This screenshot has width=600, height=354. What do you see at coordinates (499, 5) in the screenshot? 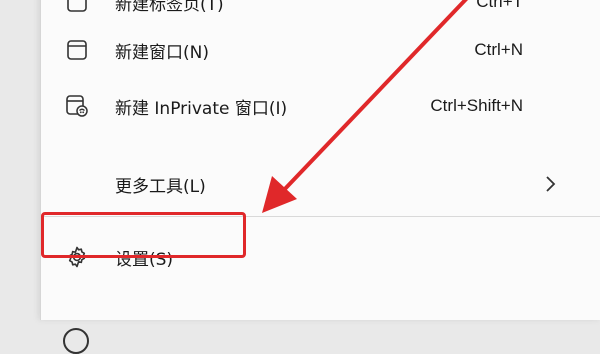
I see `menu-item-shortcut: Ctrl+T` at bounding box center [499, 5].